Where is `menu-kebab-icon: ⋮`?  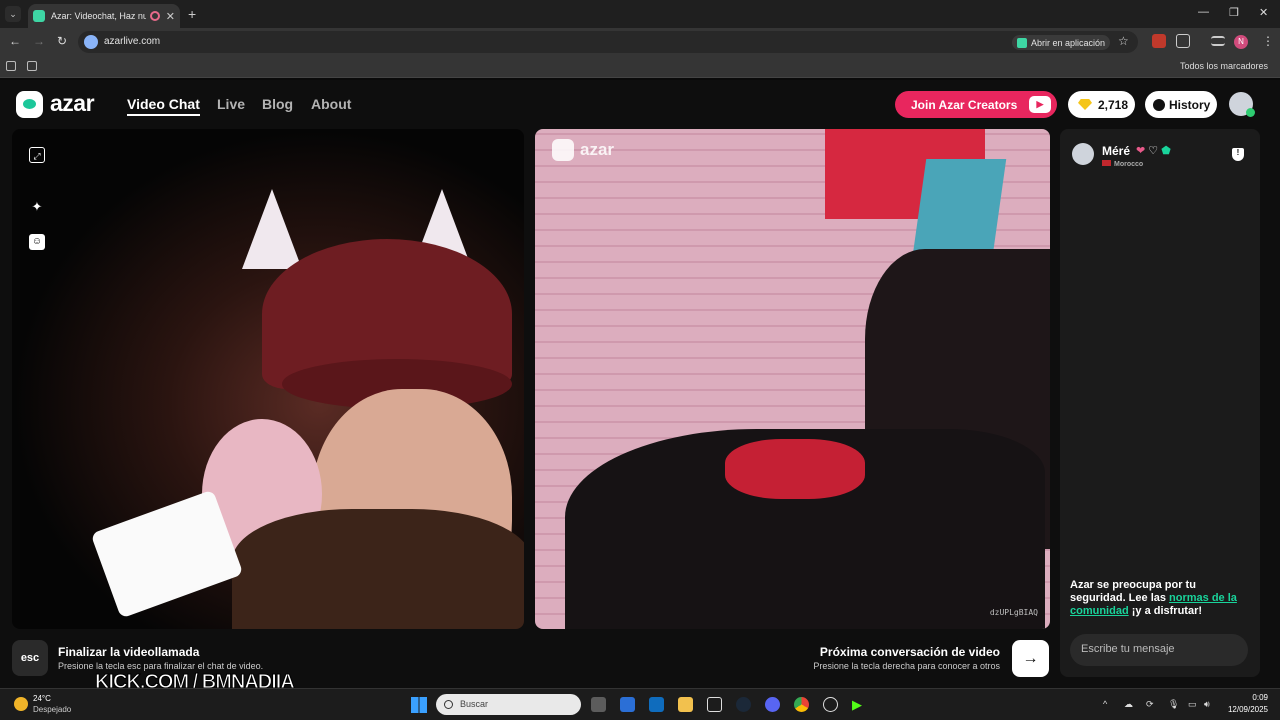 menu-kebab-icon: ⋮ is located at coordinates (1268, 41).